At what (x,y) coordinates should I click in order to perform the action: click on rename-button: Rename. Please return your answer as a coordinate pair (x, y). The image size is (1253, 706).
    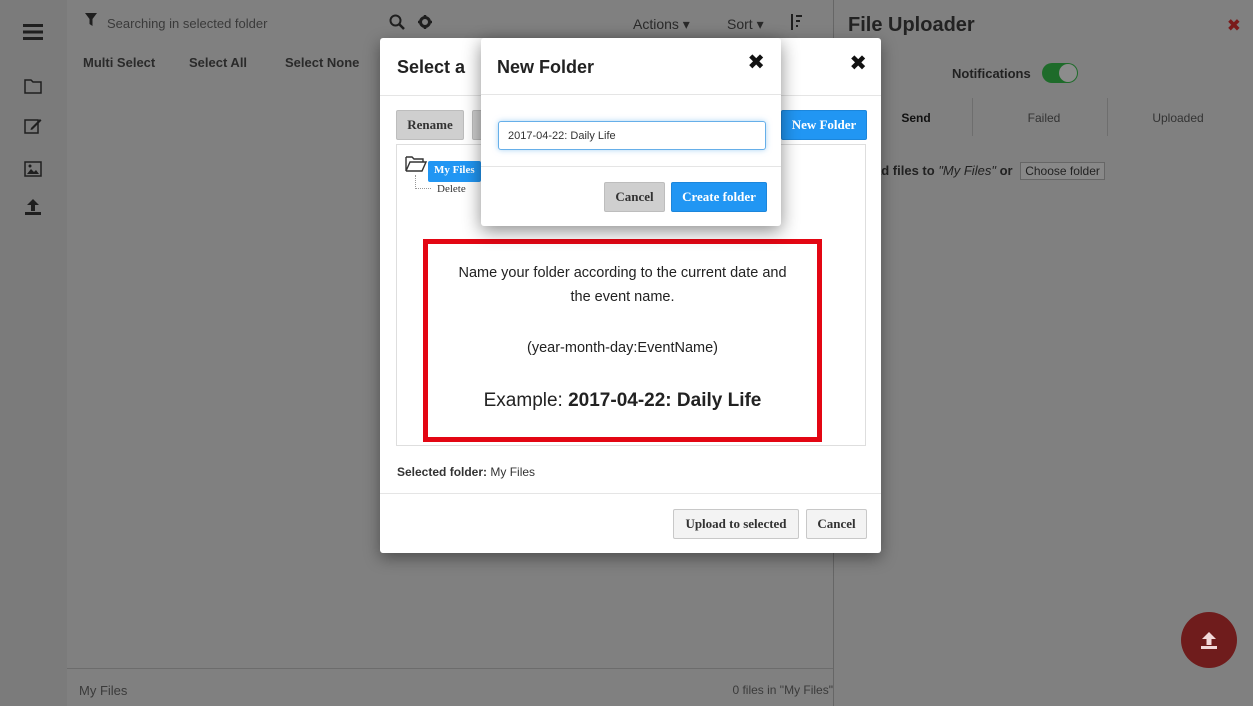
    Looking at the image, I should click on (430, 125).